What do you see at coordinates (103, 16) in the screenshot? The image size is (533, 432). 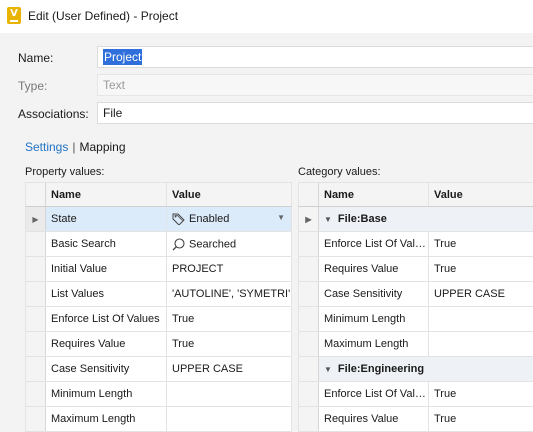 I see `window-title: Edit (User Defined) - Project` at bounding box center [103, 16].